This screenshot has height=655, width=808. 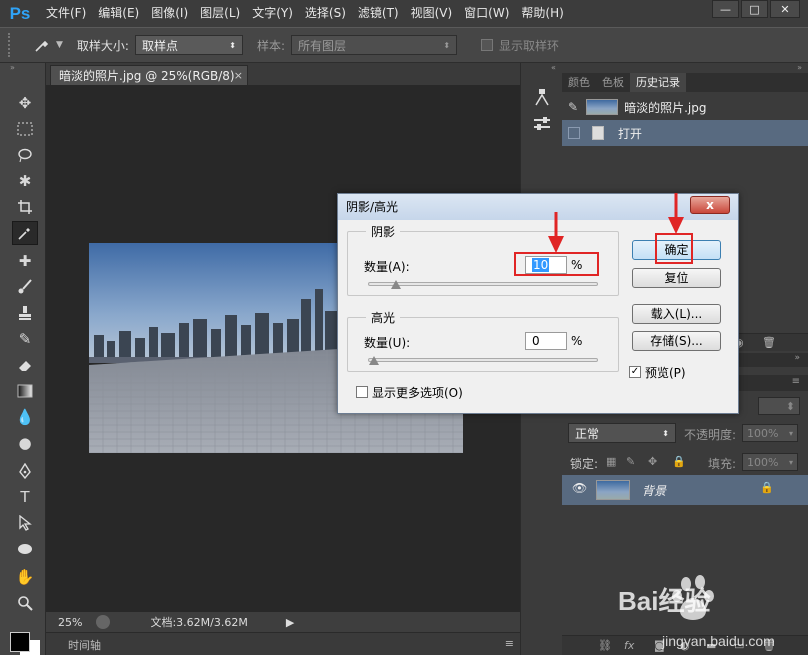 I want to click on history-panel-icon, so click(x=542, y=97).